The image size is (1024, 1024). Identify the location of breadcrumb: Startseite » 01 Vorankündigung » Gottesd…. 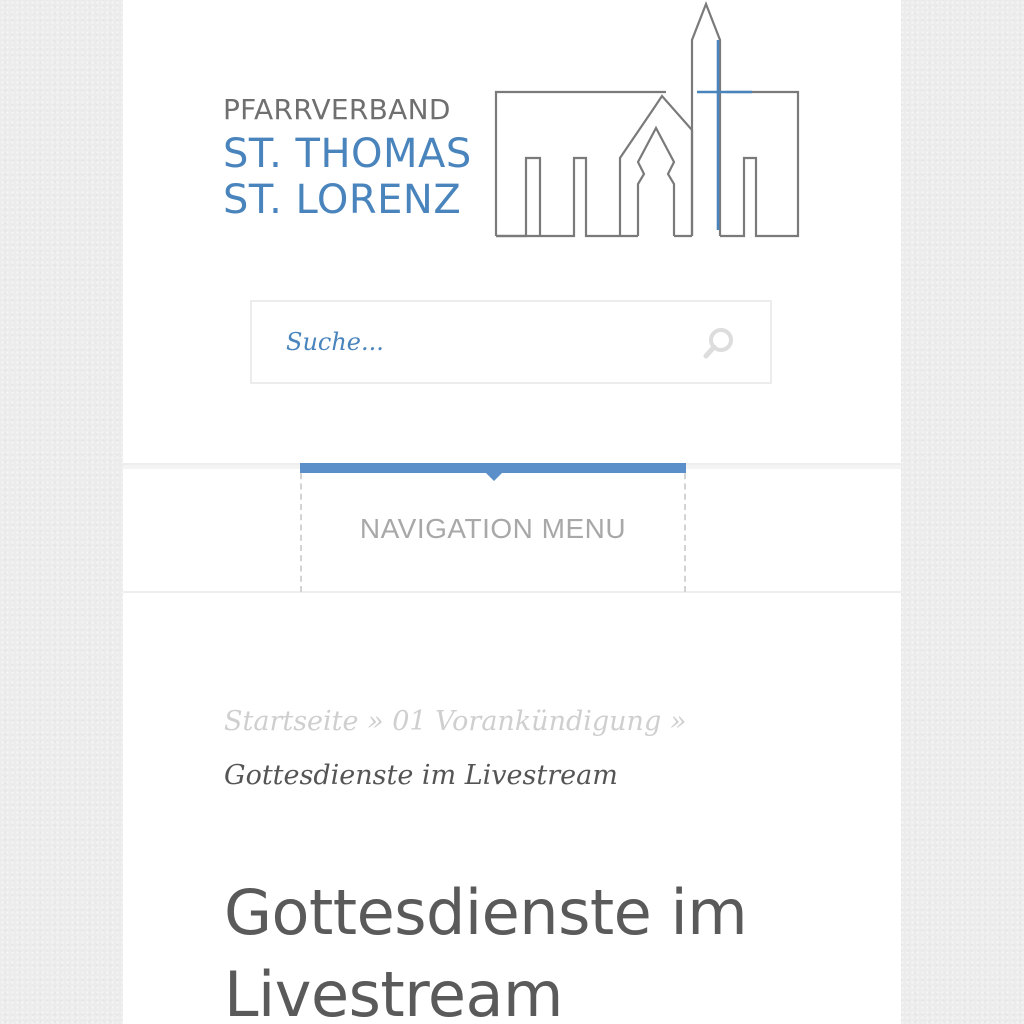
(524, 749).